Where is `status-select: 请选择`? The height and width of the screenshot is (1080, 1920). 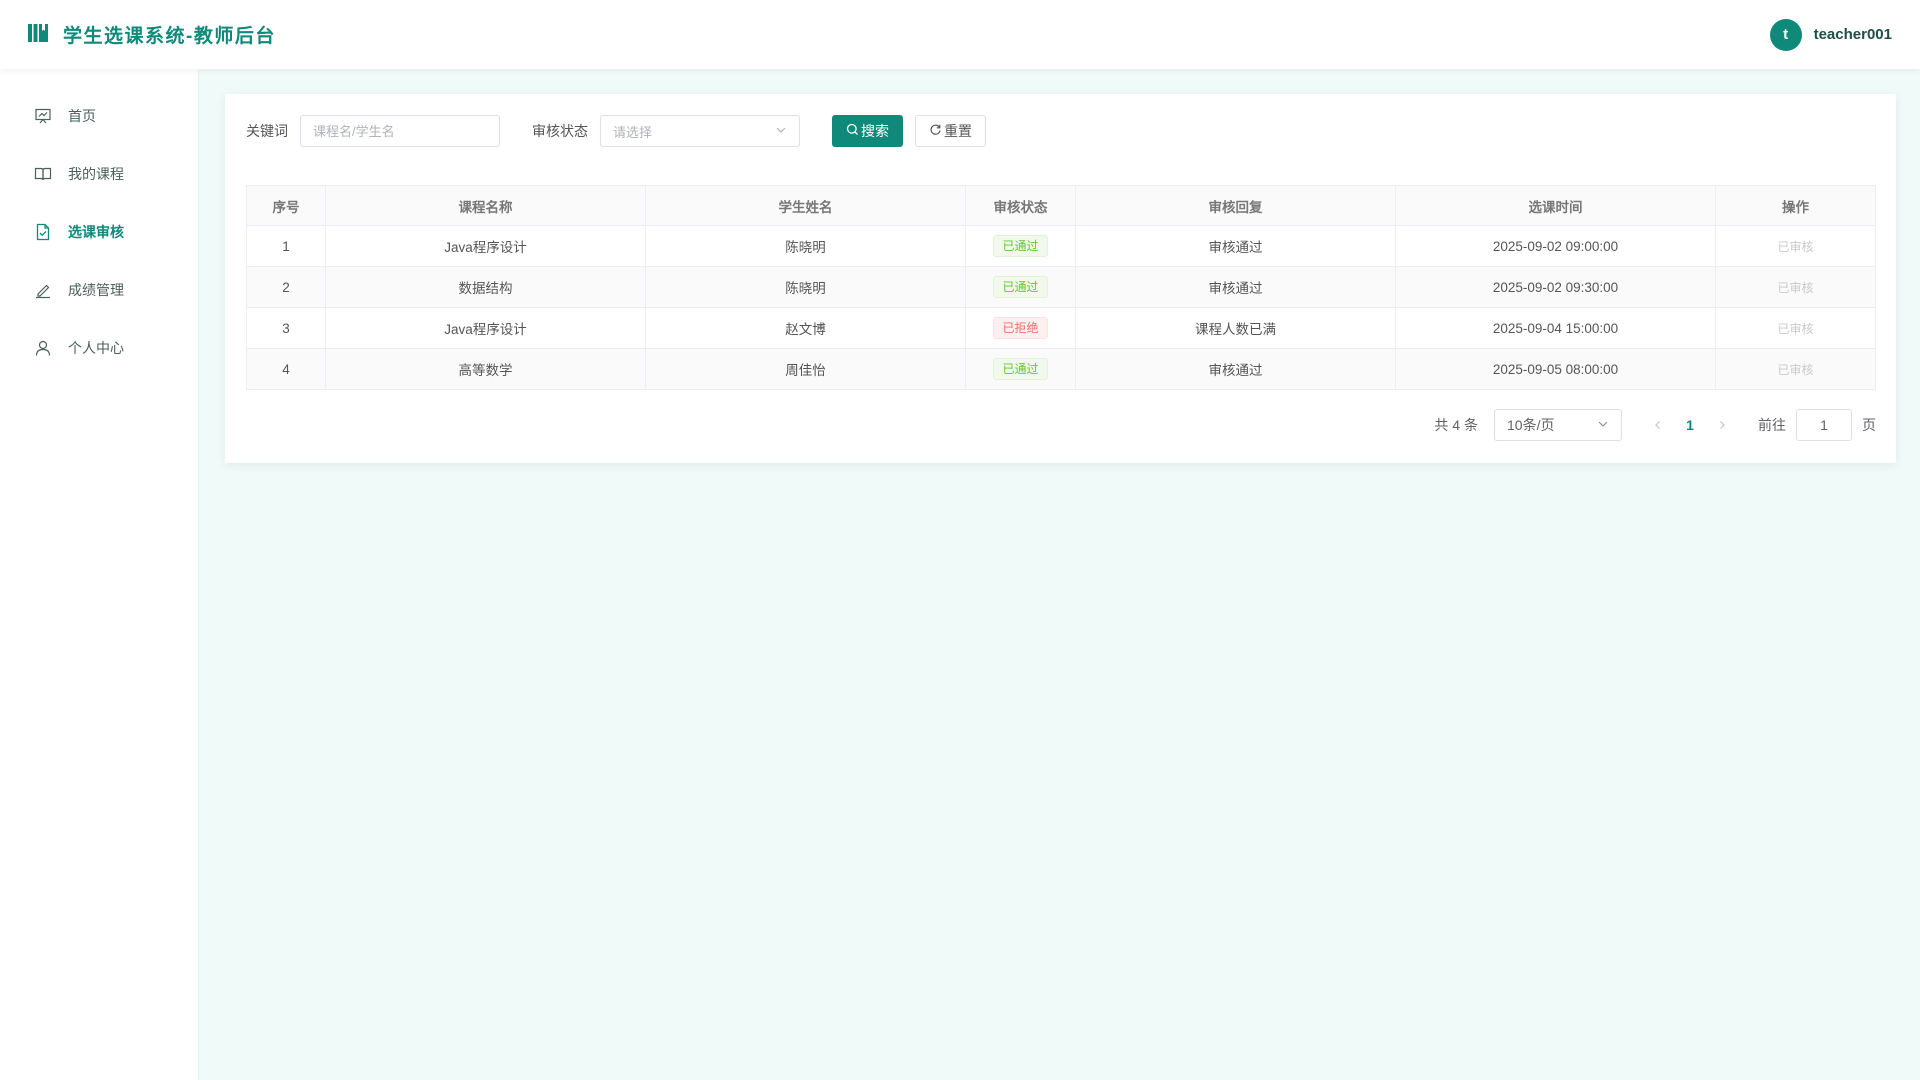 status-select: 请选择 is located at coordinates (700, 131).